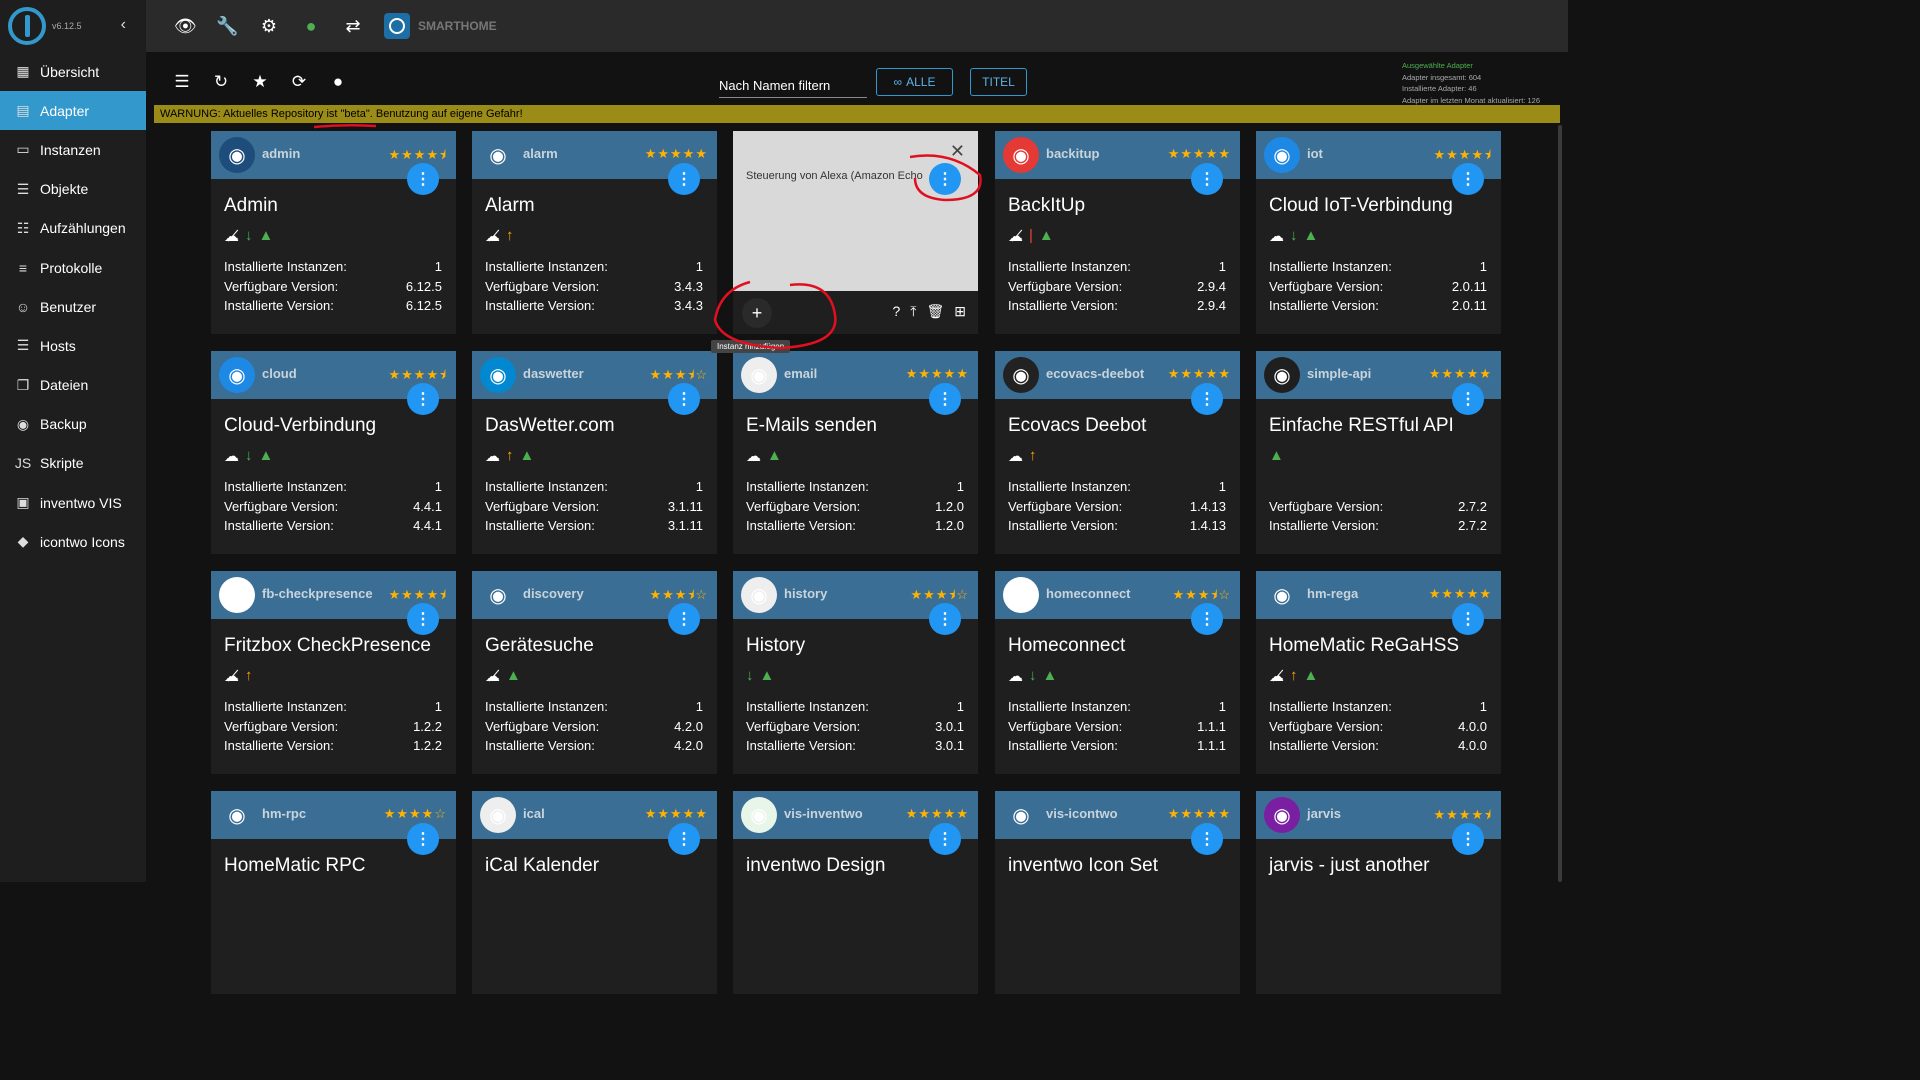 The width and height of the screenshot is (1920, 1080). I want to click on add-box-icon: ⊞, so click(960, 311).